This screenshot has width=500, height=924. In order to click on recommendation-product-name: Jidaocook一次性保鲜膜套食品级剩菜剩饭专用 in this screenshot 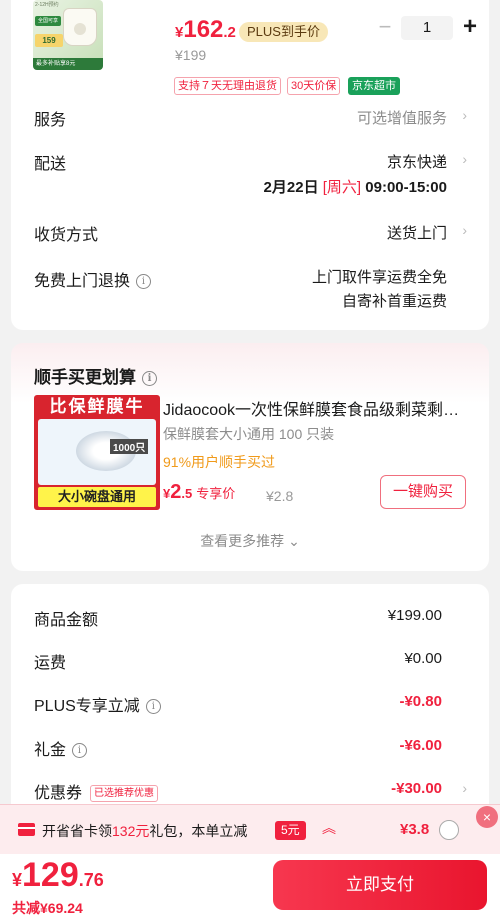, I will do `click(316, 408)`.